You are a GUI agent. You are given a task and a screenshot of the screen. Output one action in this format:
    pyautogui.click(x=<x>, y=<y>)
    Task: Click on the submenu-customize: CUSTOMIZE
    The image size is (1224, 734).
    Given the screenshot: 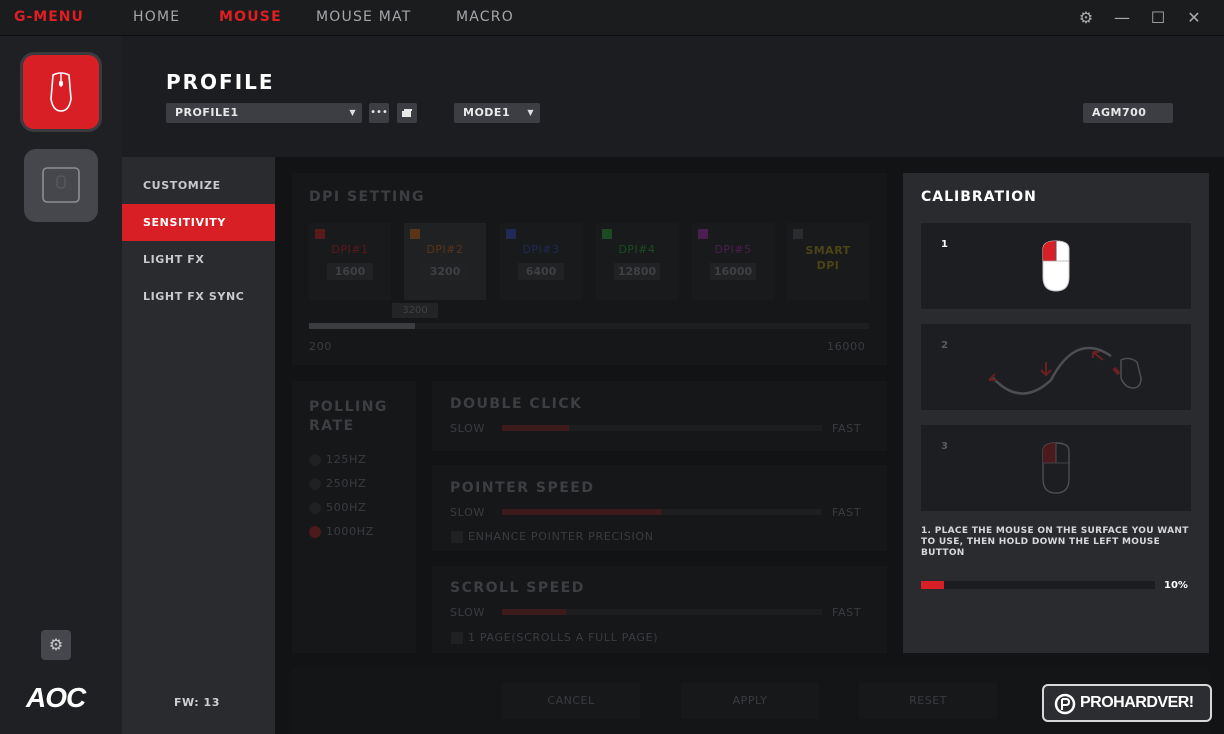 What is the action you would take?
    pyautogui.click(x=198, y=185)
    